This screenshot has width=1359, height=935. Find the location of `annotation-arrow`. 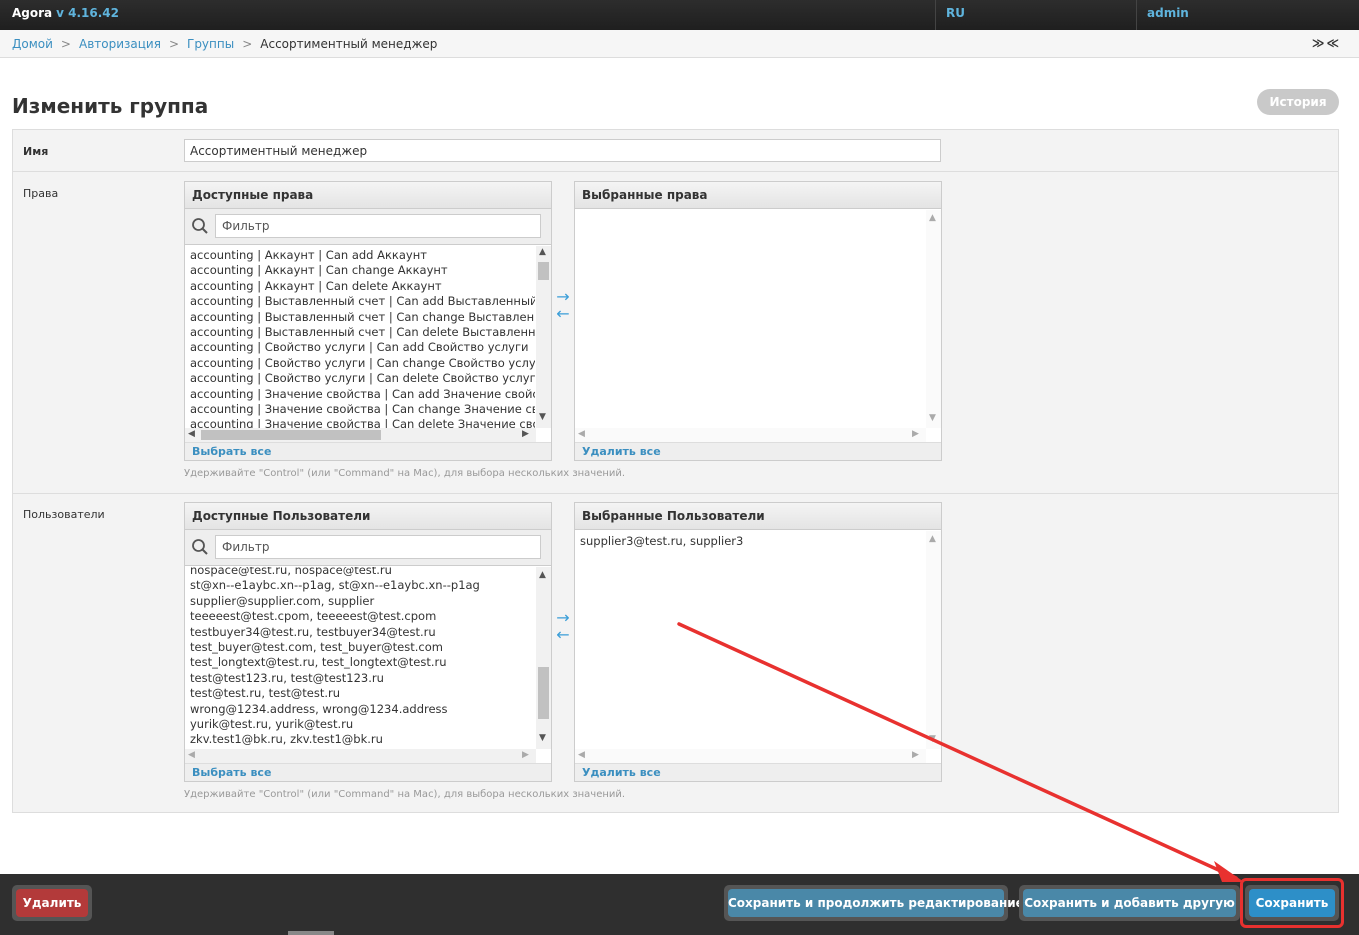

annotation-arrow is located at coordinates (960, 752).